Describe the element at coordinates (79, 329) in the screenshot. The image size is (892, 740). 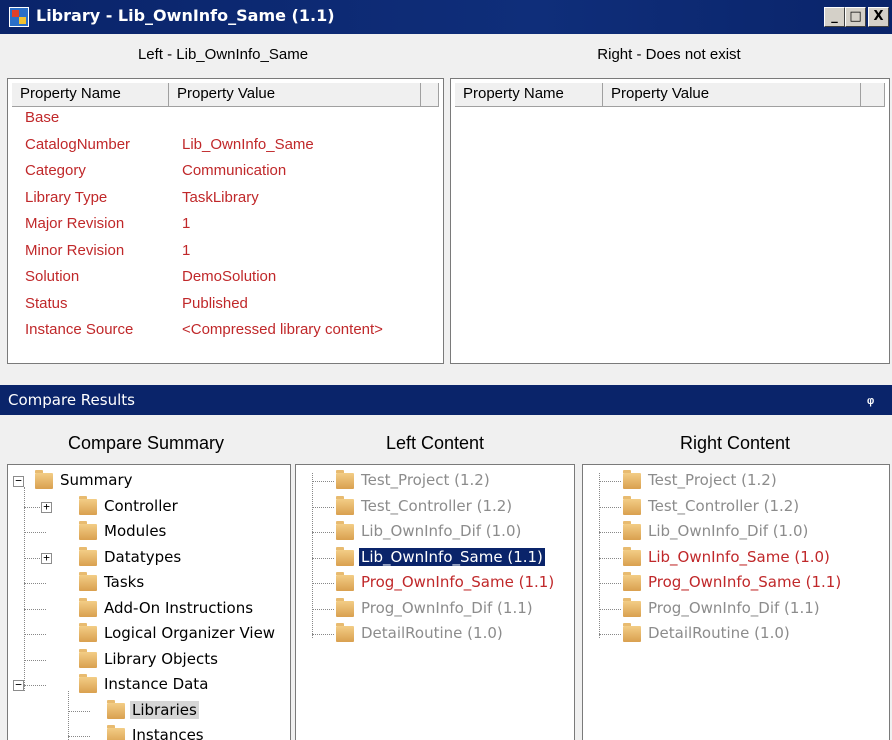
I see `property-name: Instance Source` at that location.